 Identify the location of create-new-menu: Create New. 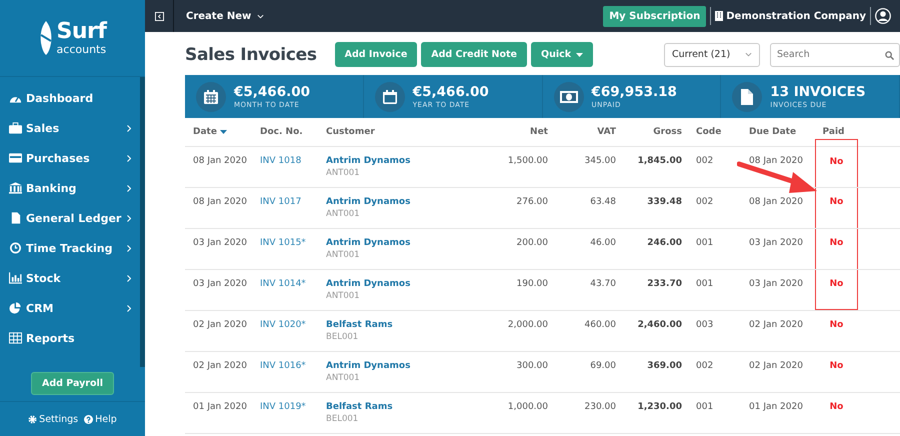
(219, 16).